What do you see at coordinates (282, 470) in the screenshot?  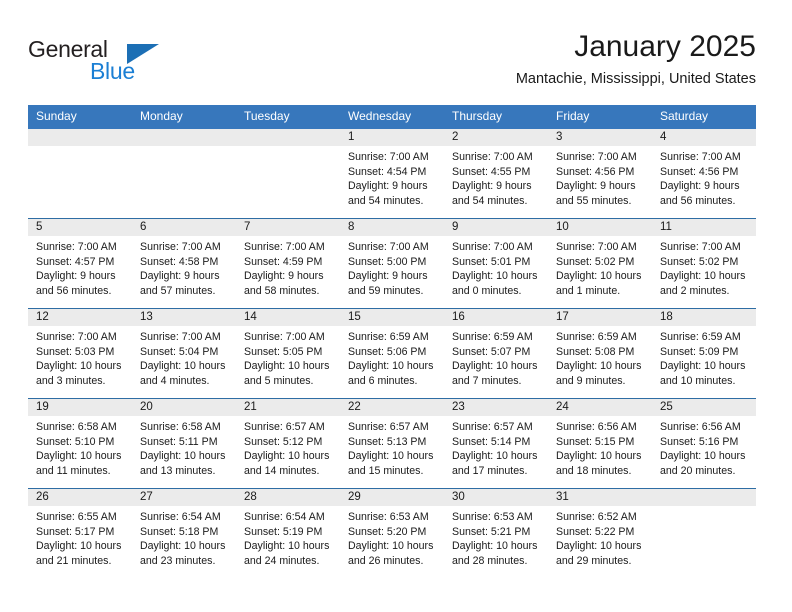 I see `daylight-text-line2: and 14 minutes.` at bounding box center [282, 470].